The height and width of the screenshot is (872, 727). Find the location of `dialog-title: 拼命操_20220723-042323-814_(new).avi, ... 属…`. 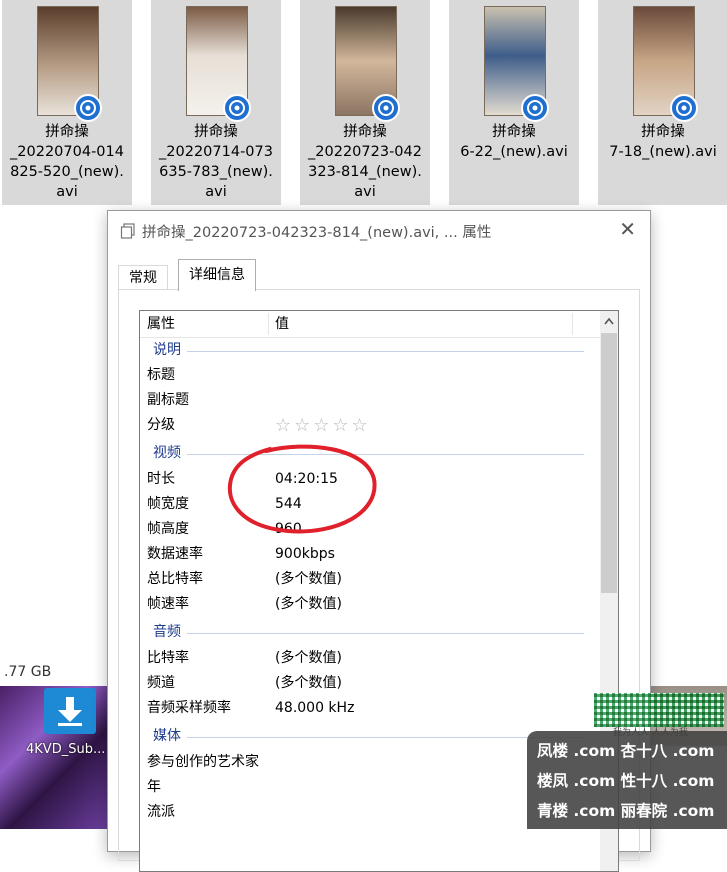

dialog-title: 拼命操_20220723-042323-814_(new).avi, ... 属… is located at coordinates (317, 233).